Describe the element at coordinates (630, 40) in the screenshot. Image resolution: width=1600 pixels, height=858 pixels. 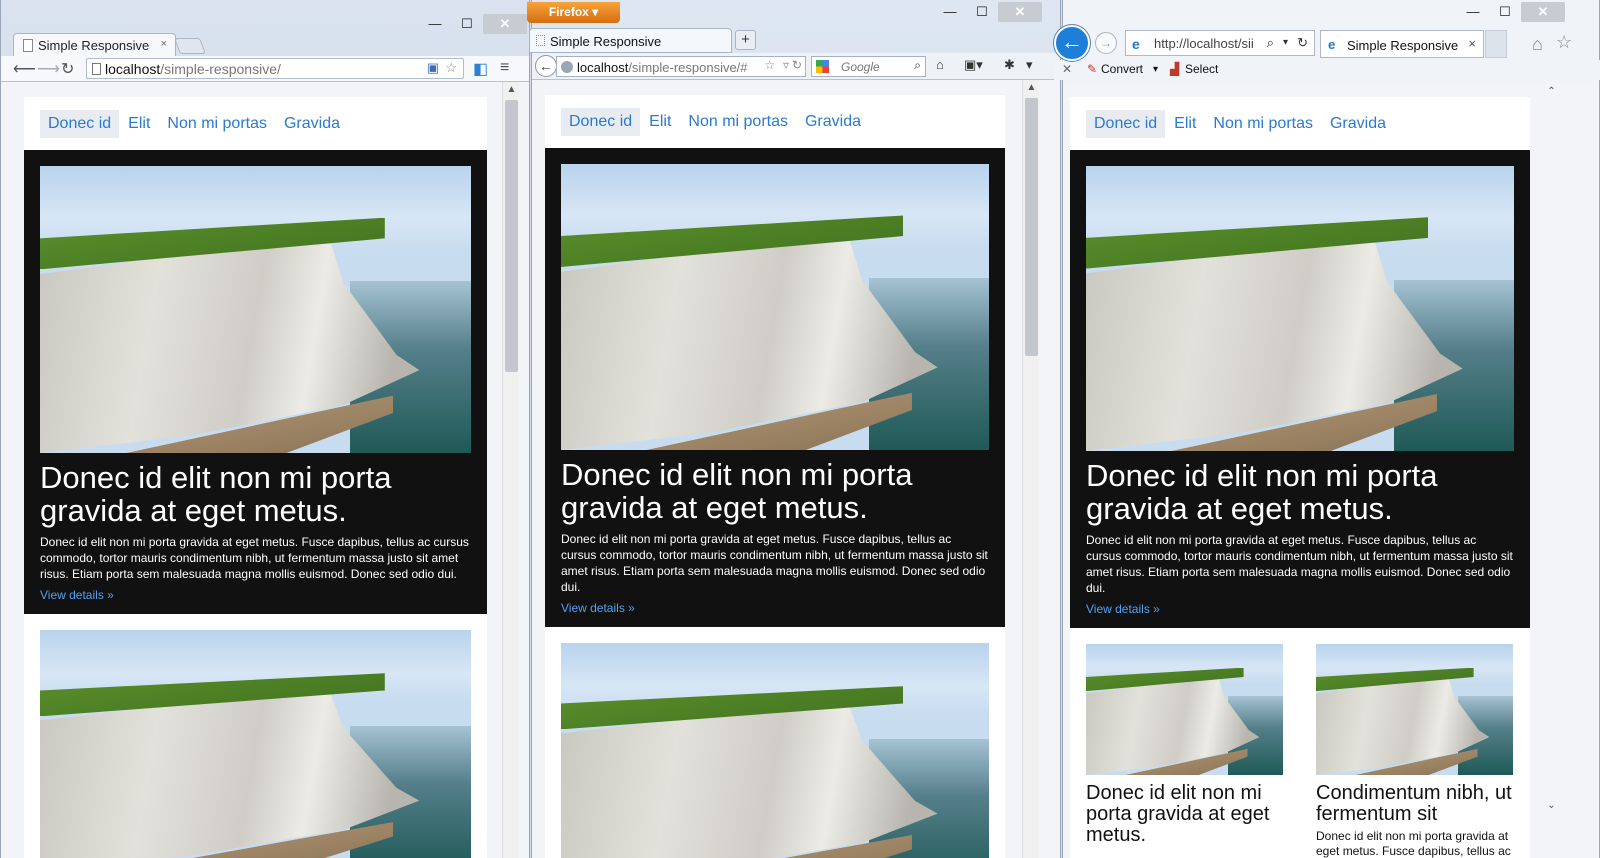
I see `firefox-tab: Simple Responsive` at that location.